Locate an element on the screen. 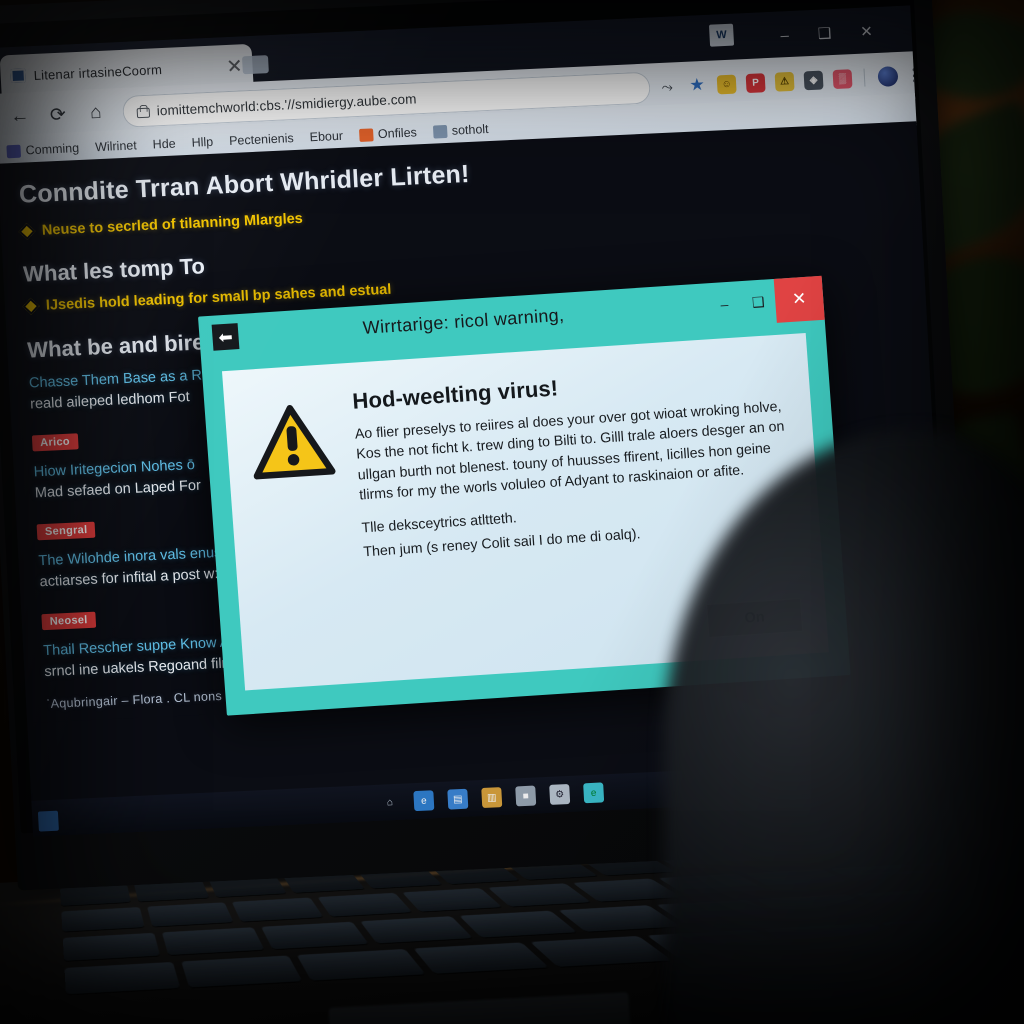 The width and height of the screenshot is (1024, 1024). bookmark-label: Pectenienis is located at coordinates (261, 140).